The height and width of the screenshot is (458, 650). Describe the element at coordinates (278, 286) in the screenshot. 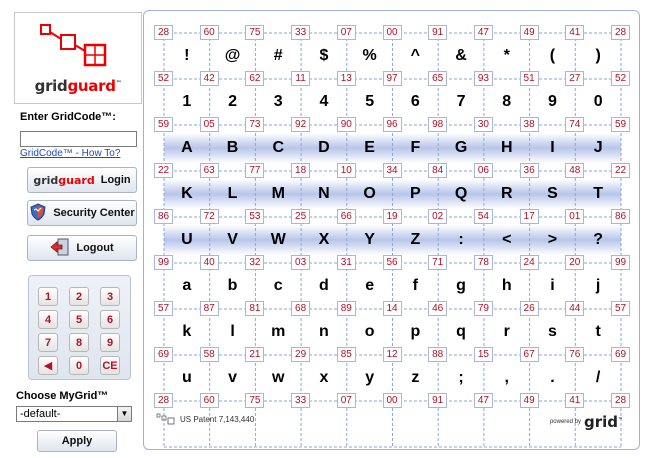

I see `grid-character: c` at that location.